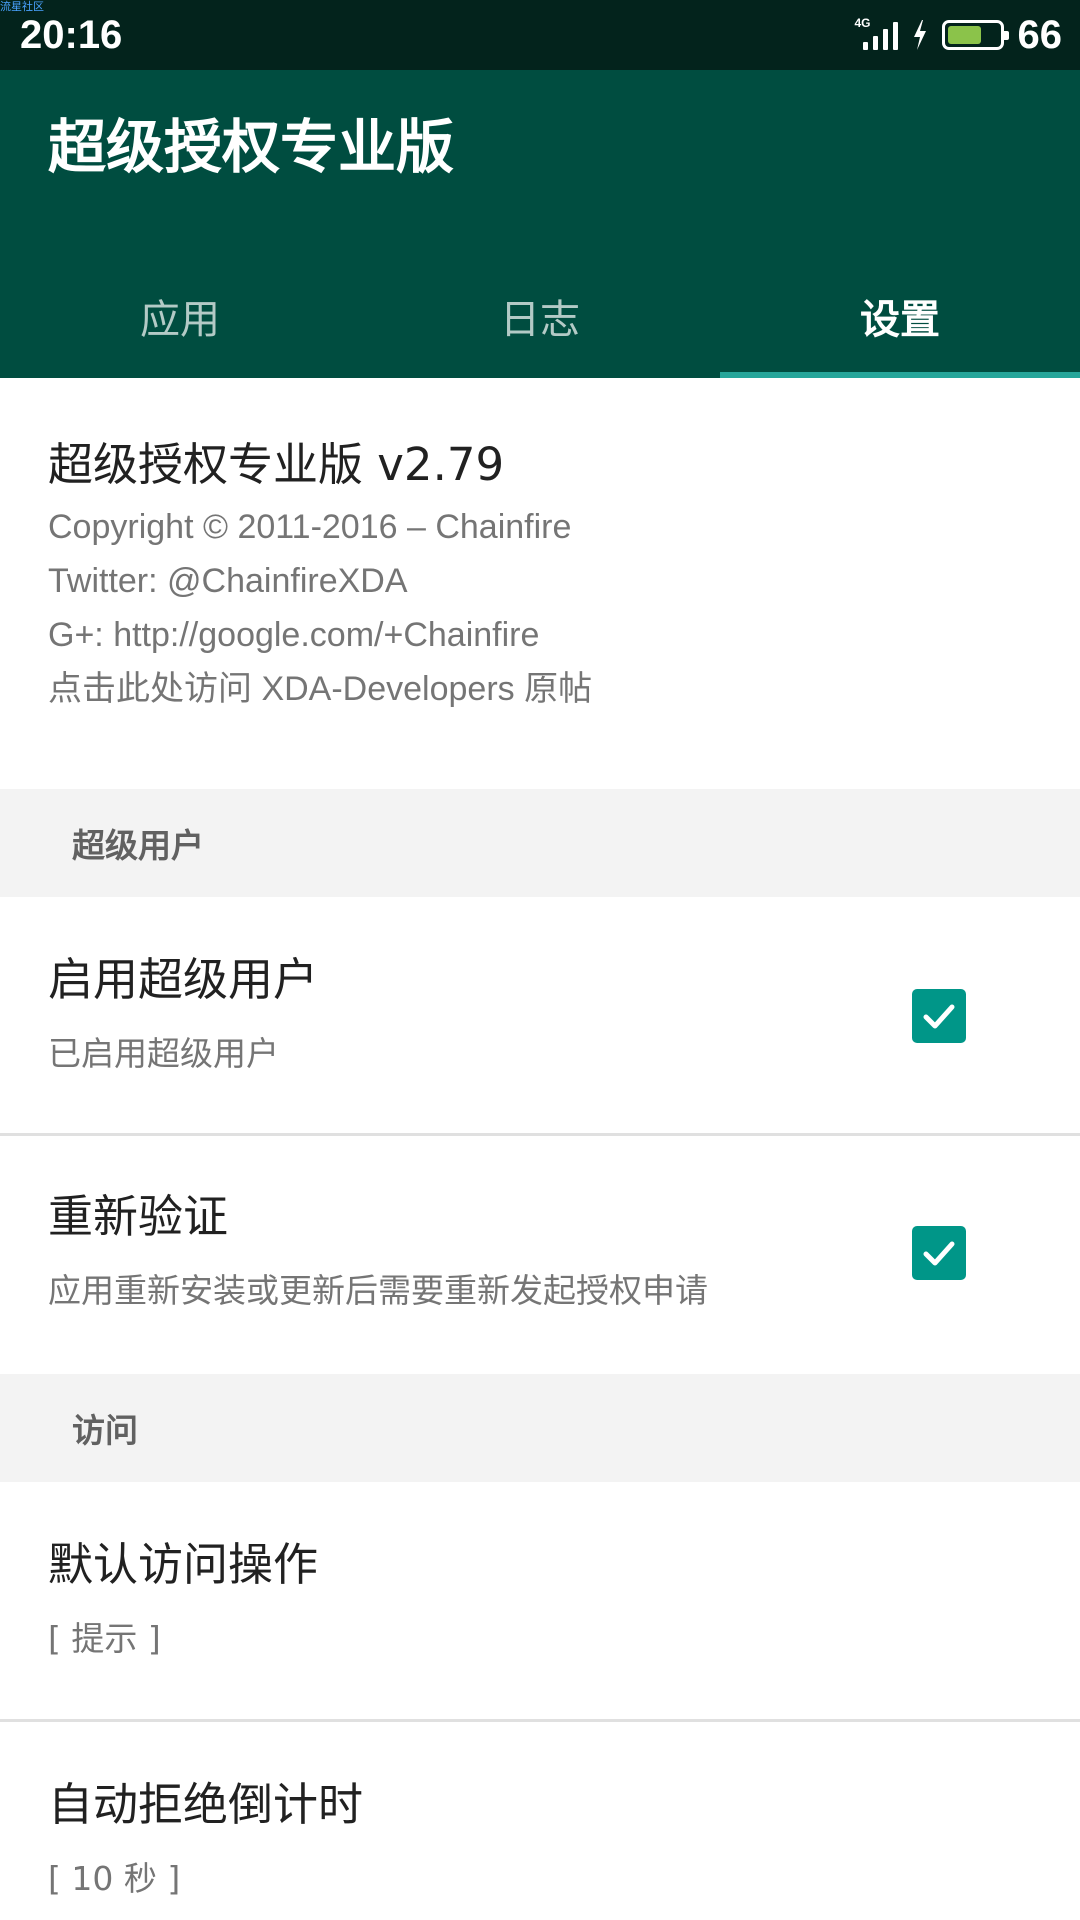  Describe the element at coordinates (206, 1804) in the screenshot. I see `pref-title: 自动拒绝倒计时` at that location.